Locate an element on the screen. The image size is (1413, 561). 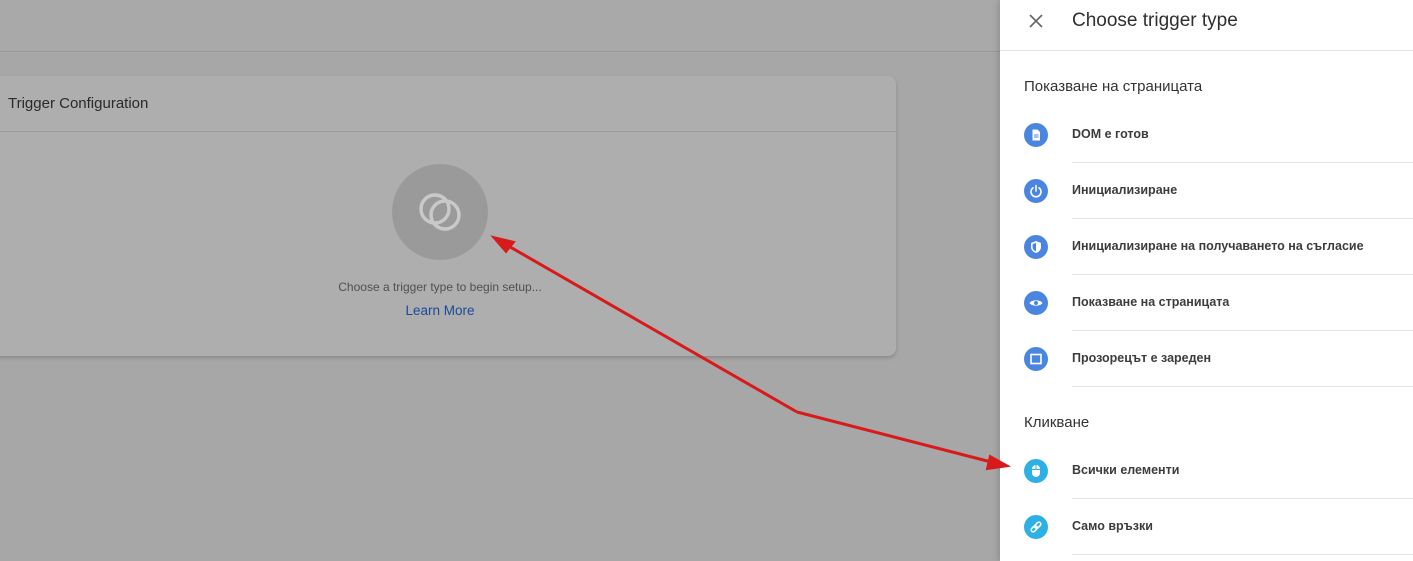
top-bar is located at coordinates (500, 26).